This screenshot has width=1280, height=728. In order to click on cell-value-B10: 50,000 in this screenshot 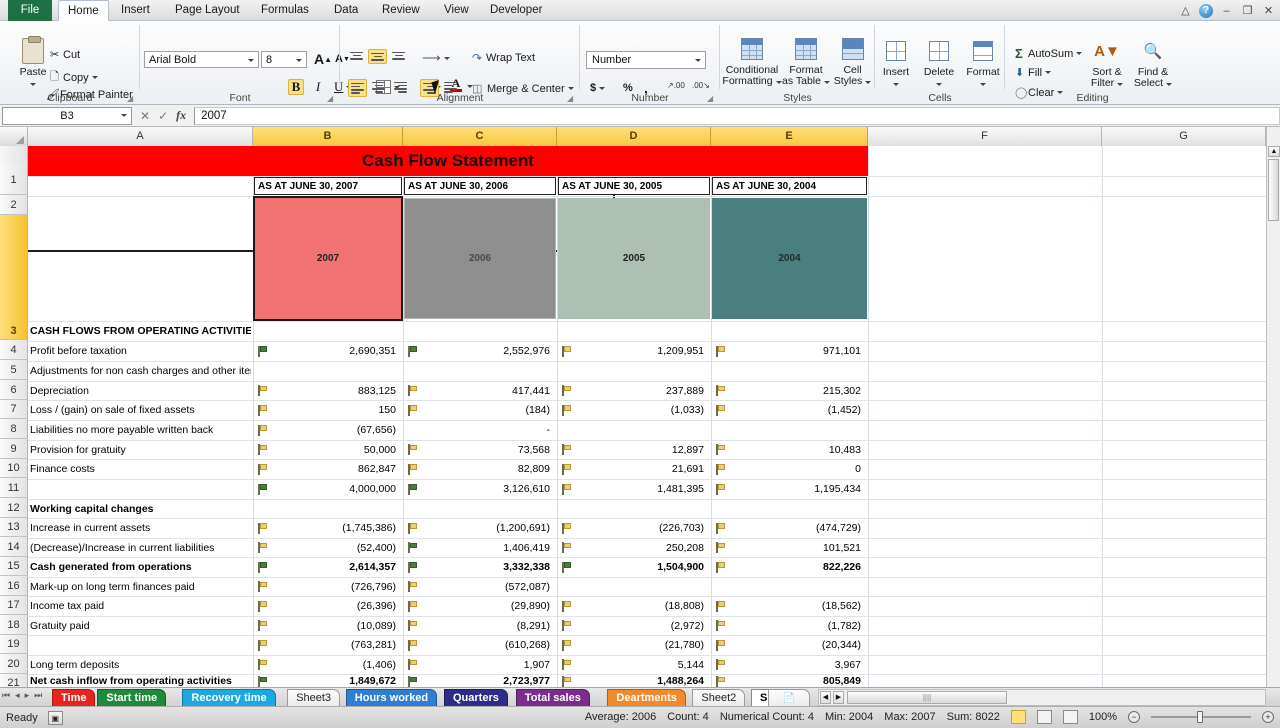, I will do `click(328, 449)`.